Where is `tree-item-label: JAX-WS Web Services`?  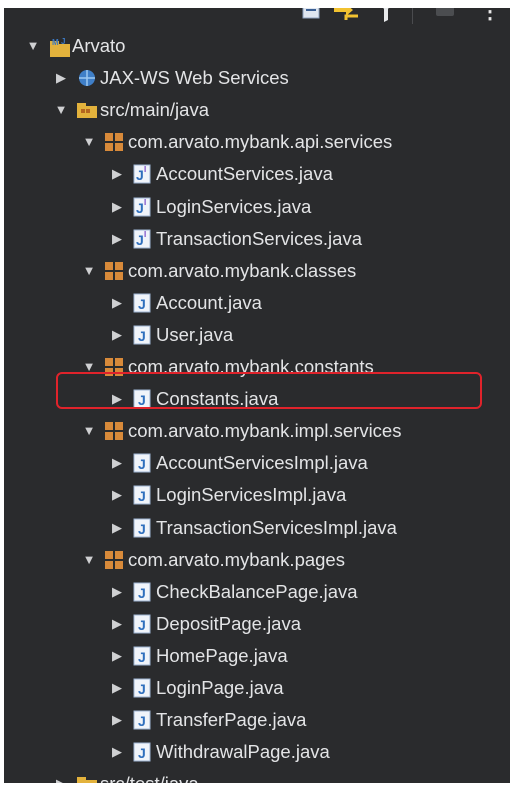
tree-item-label: JAX-WS Web Services is located at coordinates (194, 78).